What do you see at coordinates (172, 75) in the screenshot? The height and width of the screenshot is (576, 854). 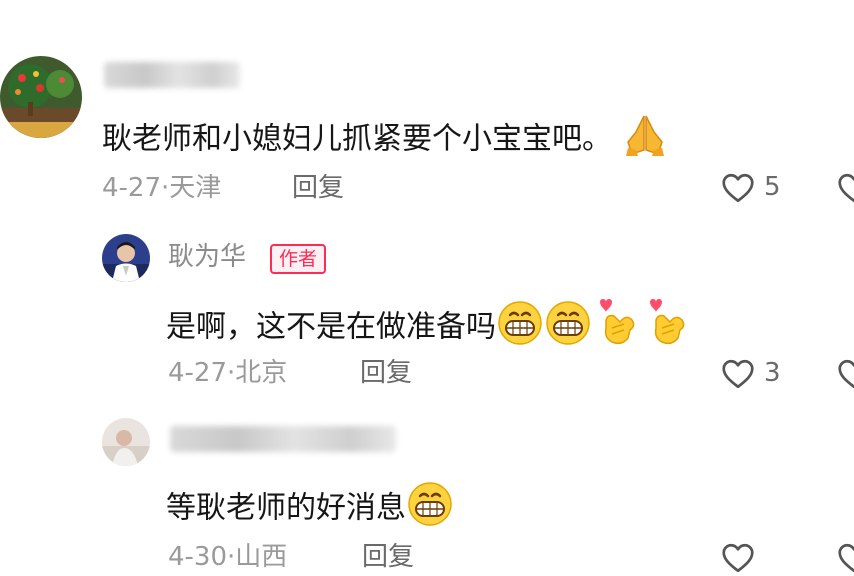 I see `commenter-name-redacted` at bounding box center [172, 75].